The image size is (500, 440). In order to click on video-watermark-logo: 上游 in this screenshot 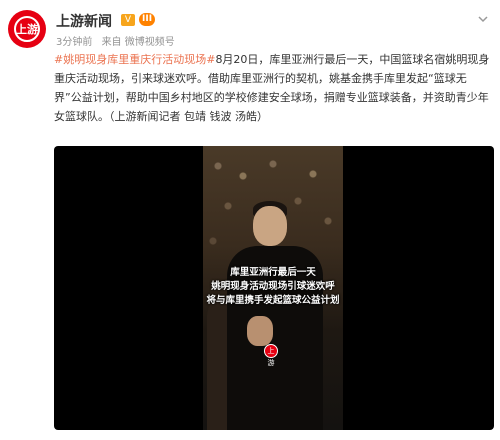, I will do `click(271, 355)`.